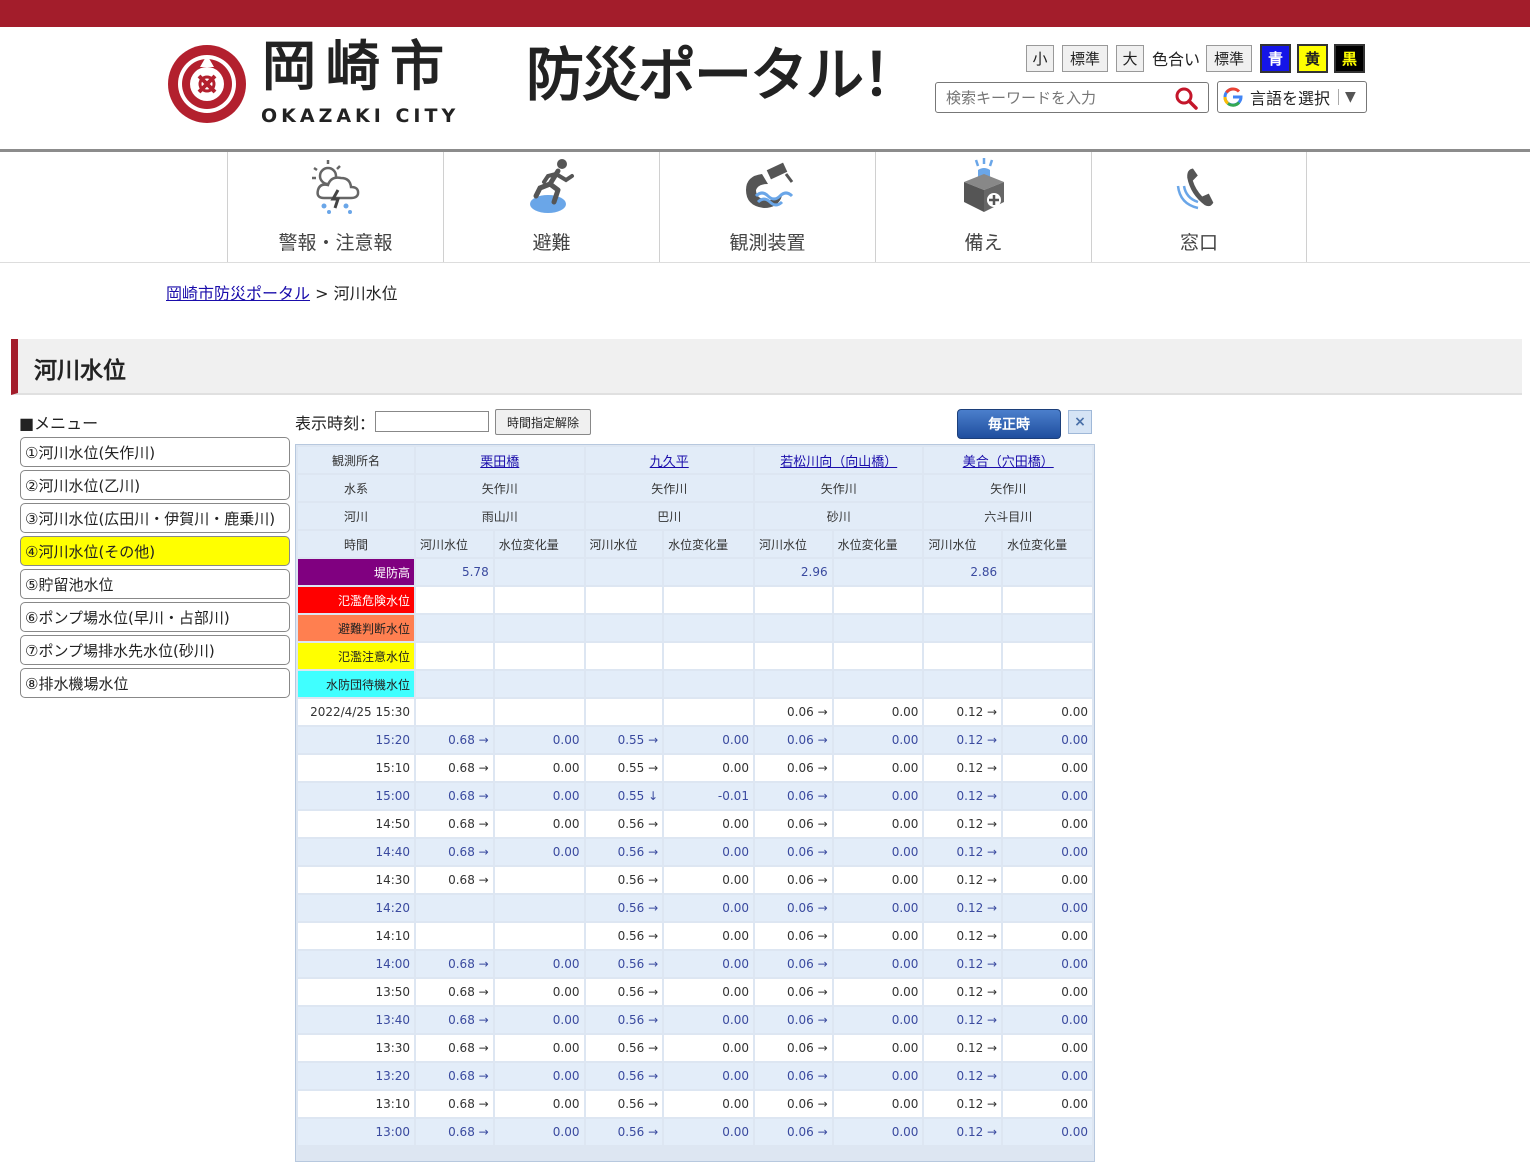 This screenshot has width=1530, height=1162. Describe the element at coordinates (766, 367) in the screenshot. I see `page-title-bar: 河川水位` at that location.